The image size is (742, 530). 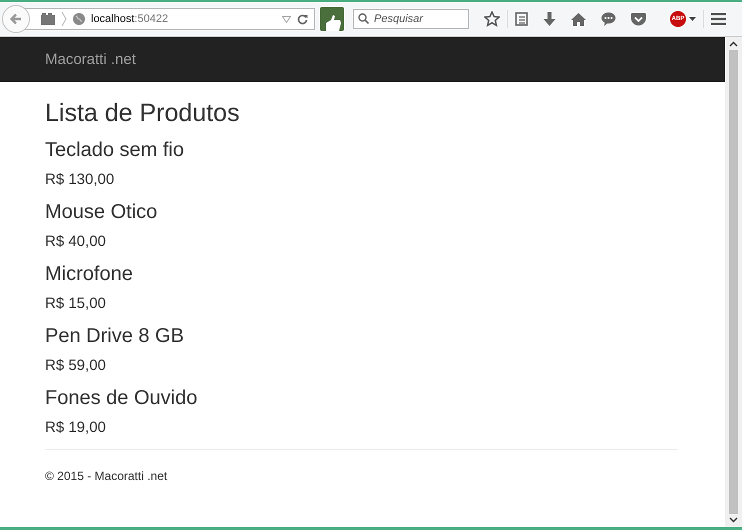 I want to click on product-name: Microfone, so click(x=89, y=274).